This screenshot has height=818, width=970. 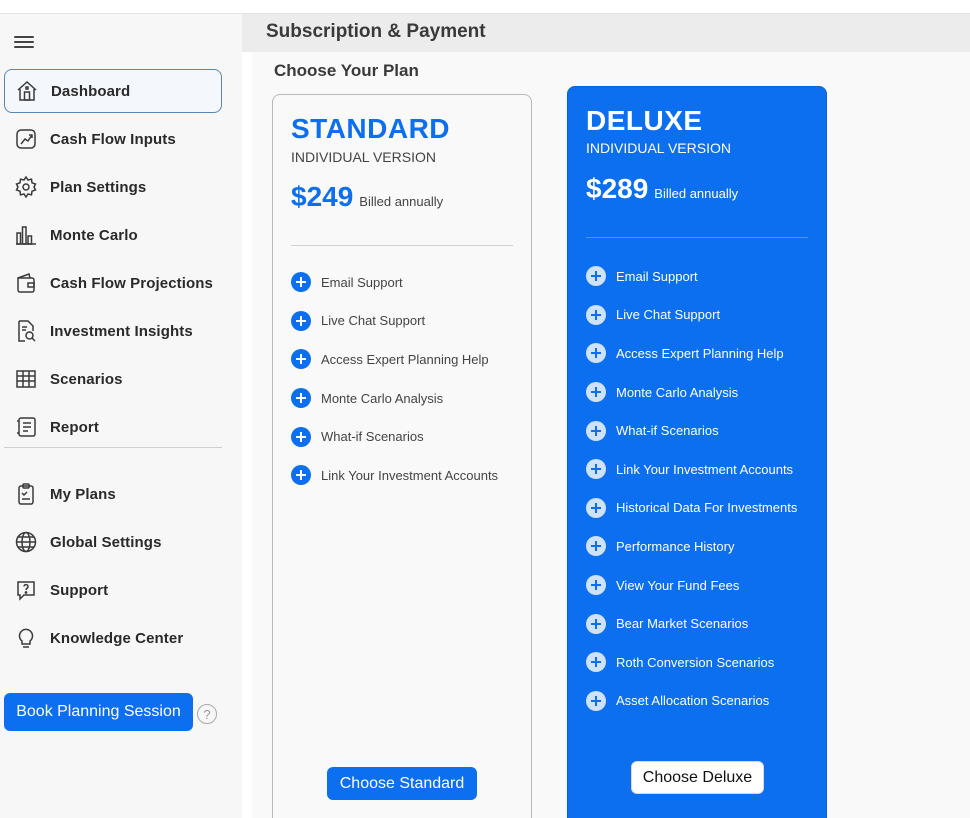 What do you see at coordinates (27, 91) in the screenshot?
I see `home-icon` at bounding box center [27, 91].